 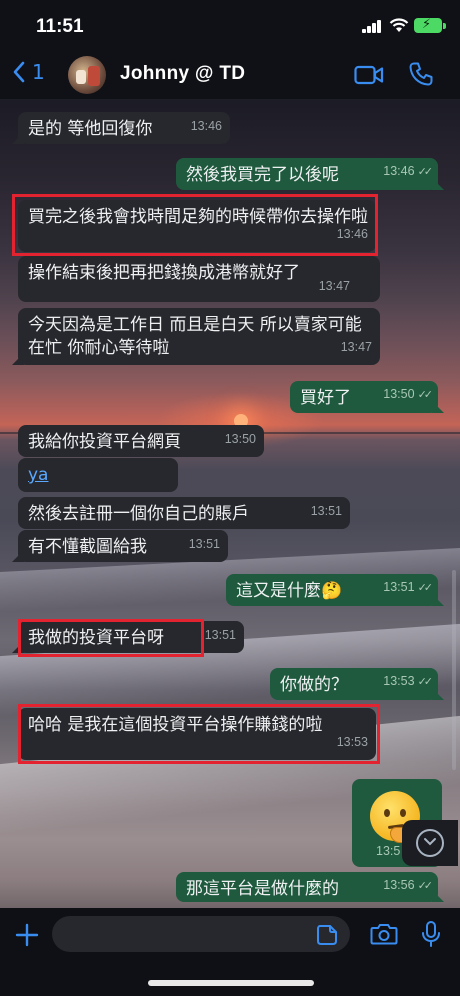 I want to click on video-call-icon, so click(x=369, y=75).